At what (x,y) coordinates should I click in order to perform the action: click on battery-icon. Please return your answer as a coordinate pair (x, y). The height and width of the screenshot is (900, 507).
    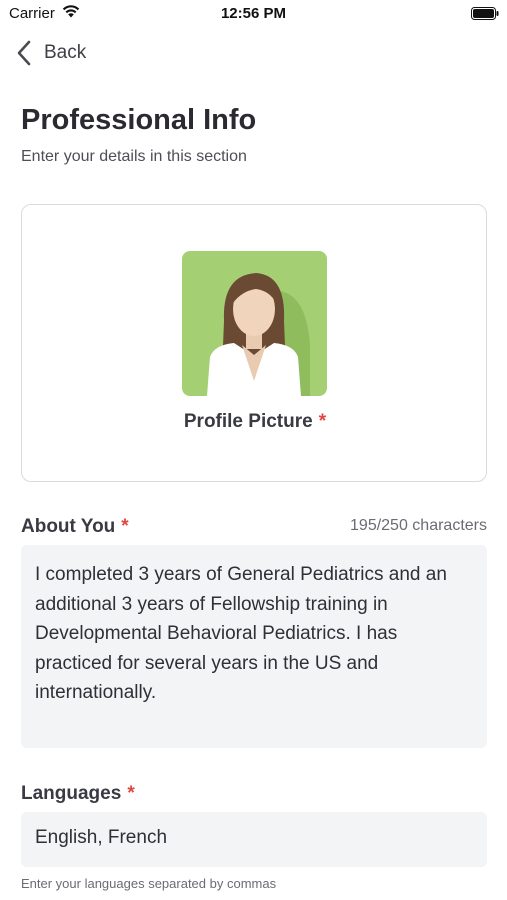
    Looking at the image, I should click on (485, 13).